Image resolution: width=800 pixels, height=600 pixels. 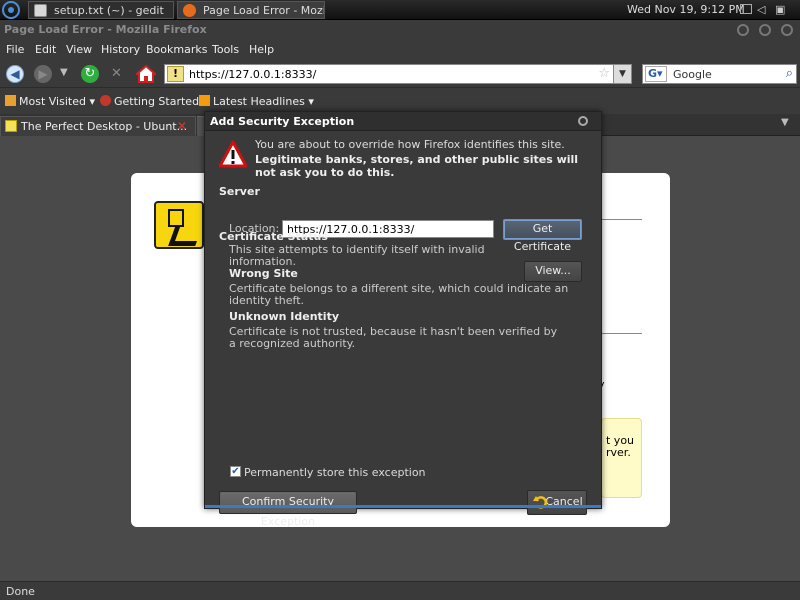 I want to click on main-menu-icon, so click(x=11, y=10).